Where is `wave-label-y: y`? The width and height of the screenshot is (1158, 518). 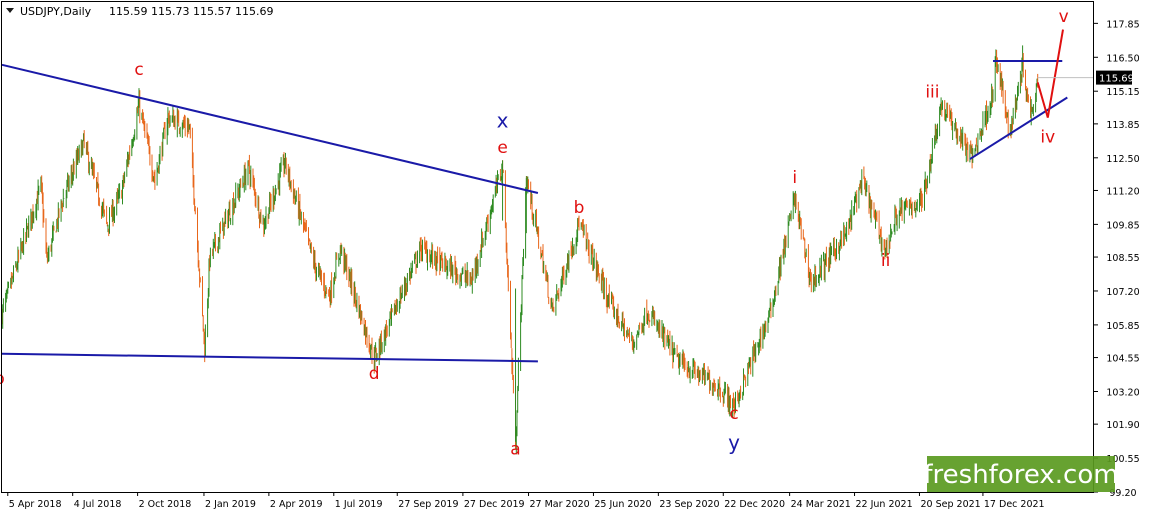
wave-label-y: y is located at coordinates (734, 442).